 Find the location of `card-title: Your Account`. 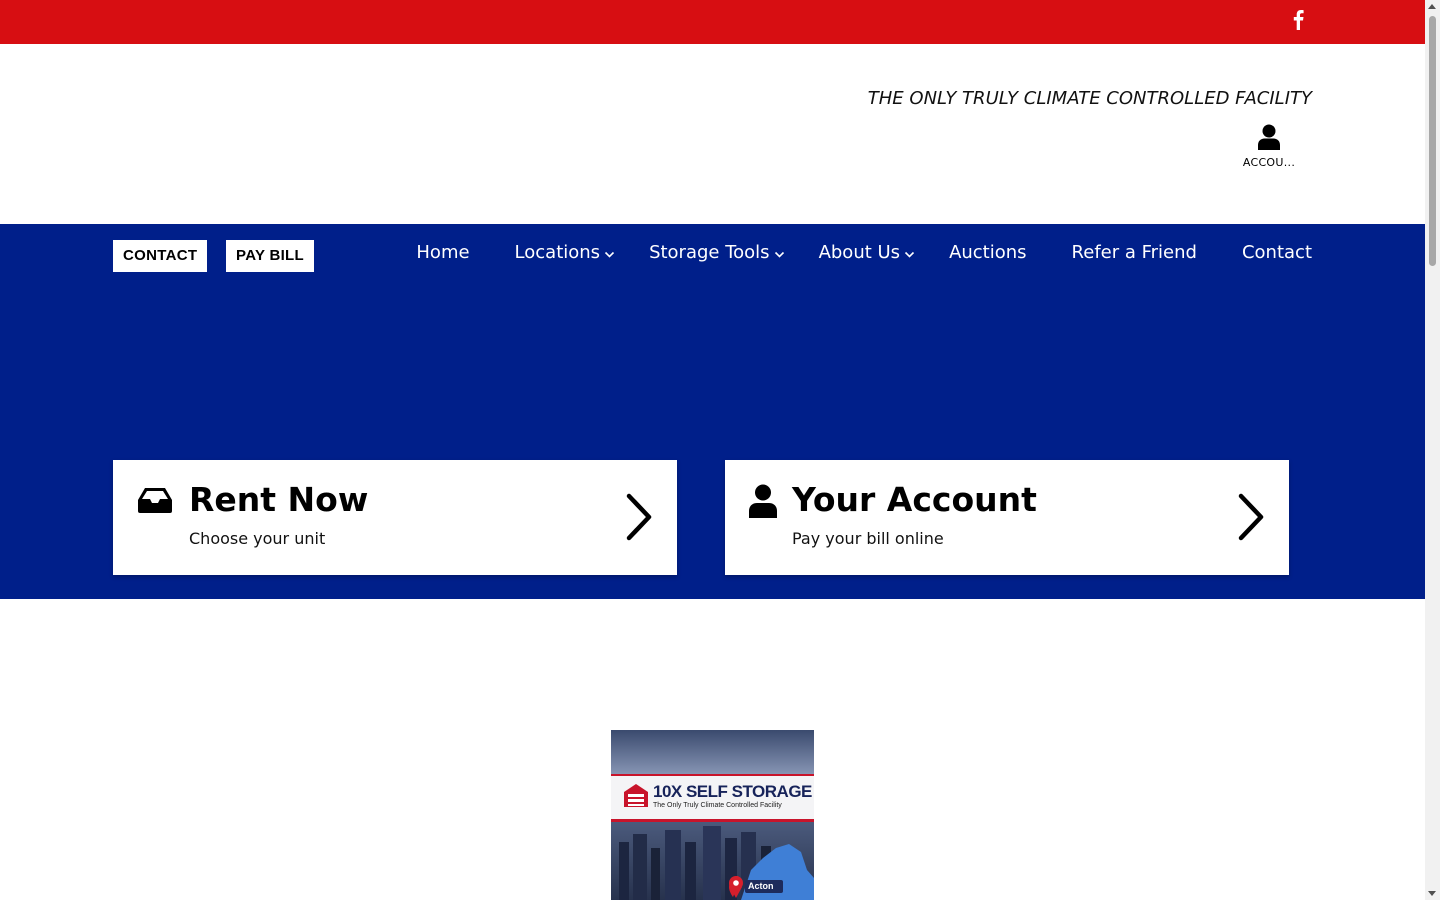

card-title: Your Account is located at coordinates (914, 499).